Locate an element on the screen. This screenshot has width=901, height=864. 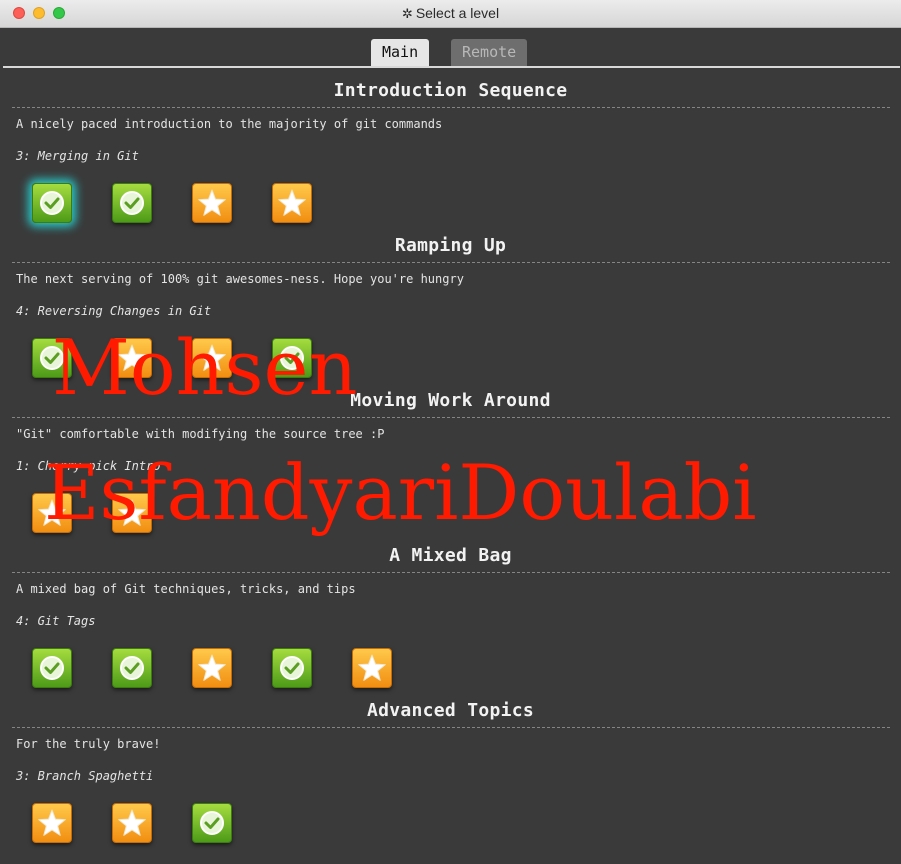
title-bar: ✲ Select a level is located at coordinates (450, 14).